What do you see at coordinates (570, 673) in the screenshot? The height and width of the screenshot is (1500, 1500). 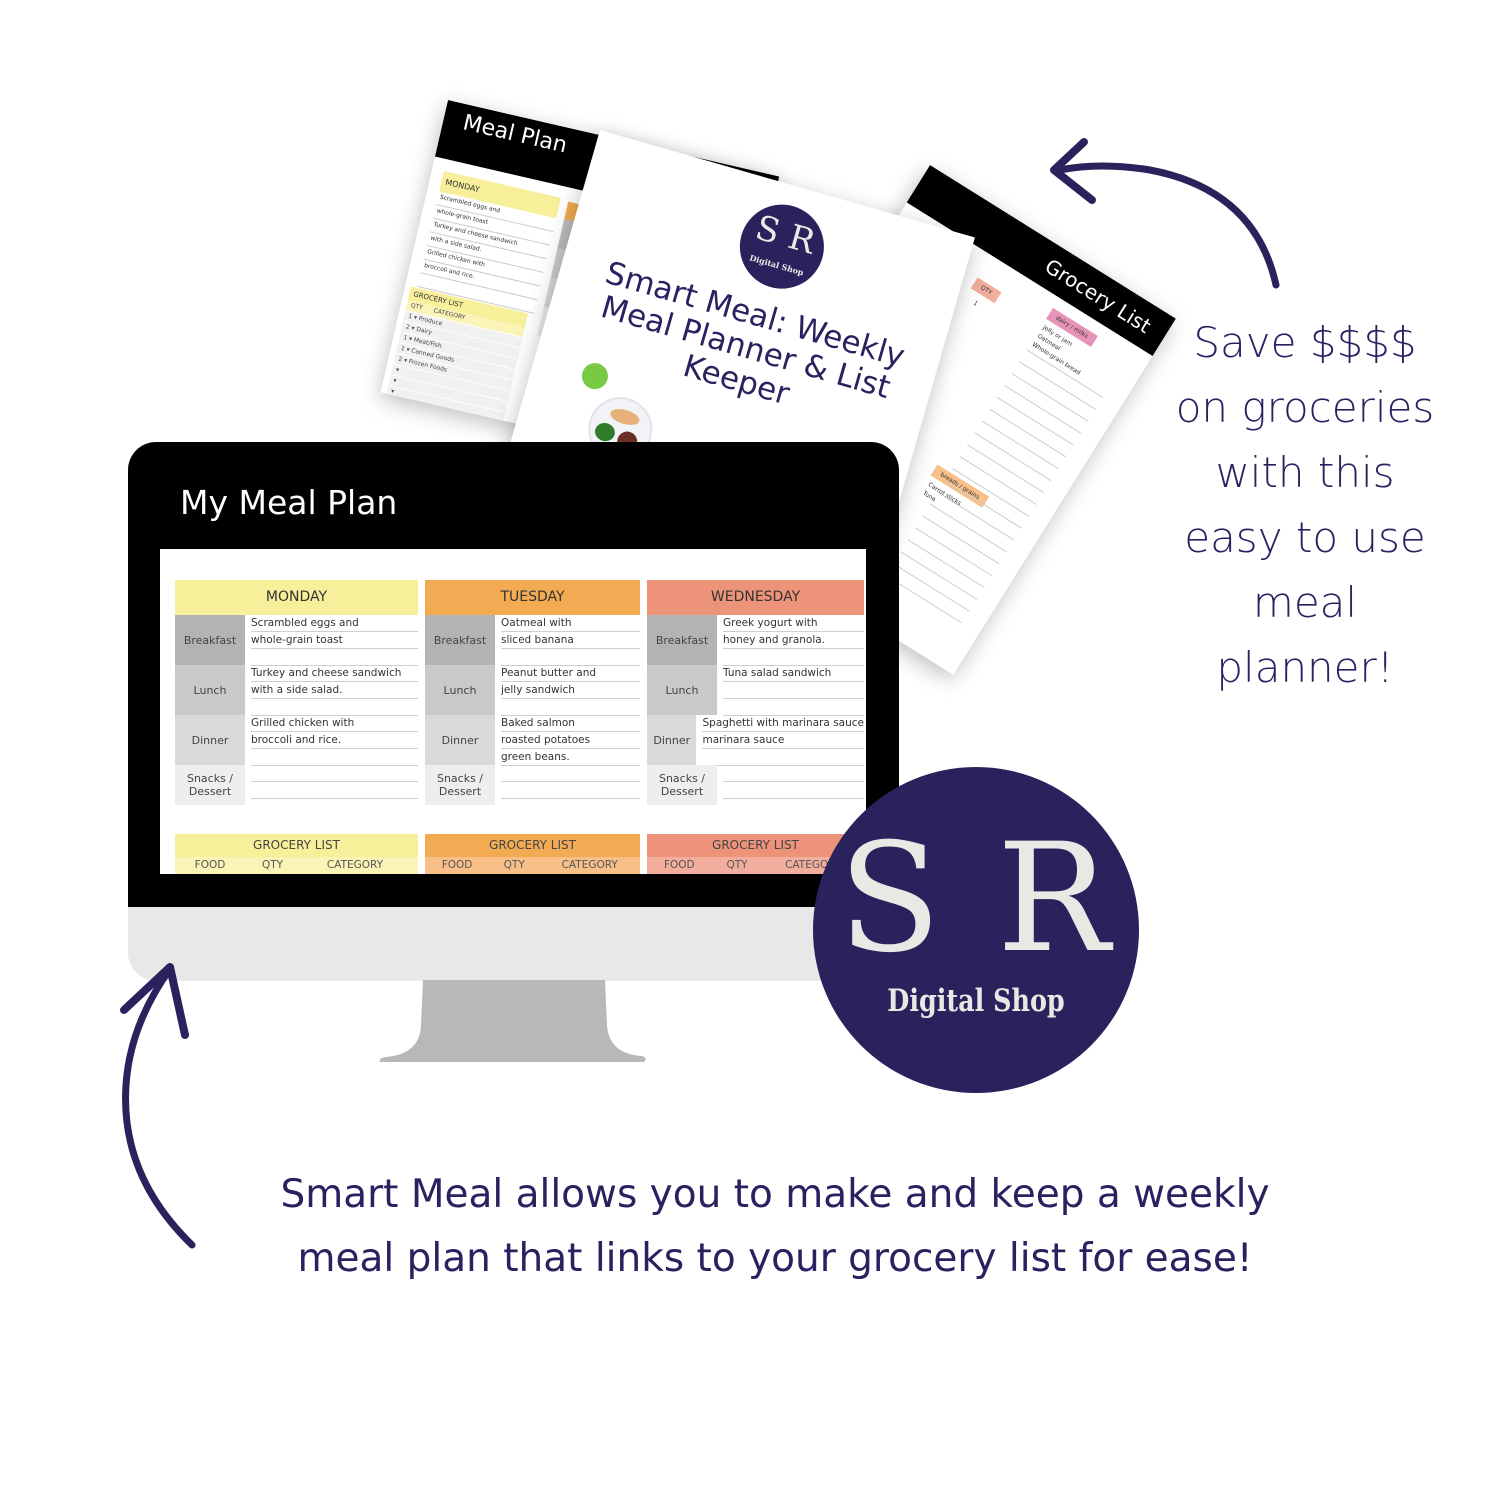 I see `meal-entry-field: Peanut butter and` at bounding box center [570, 673].